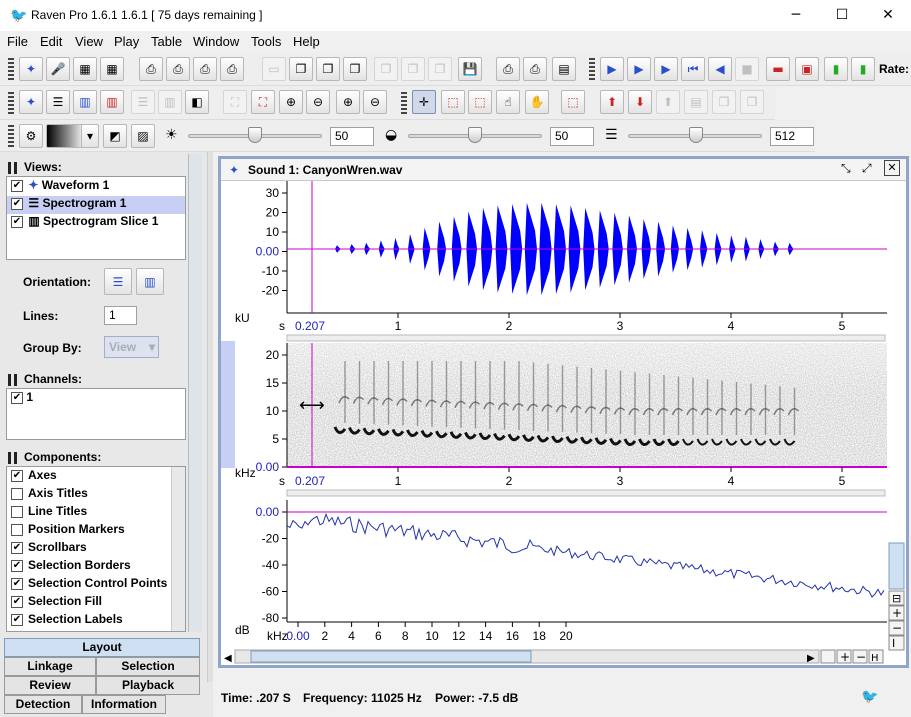  I want to click on print-button: ⎙, so click(151, 69).